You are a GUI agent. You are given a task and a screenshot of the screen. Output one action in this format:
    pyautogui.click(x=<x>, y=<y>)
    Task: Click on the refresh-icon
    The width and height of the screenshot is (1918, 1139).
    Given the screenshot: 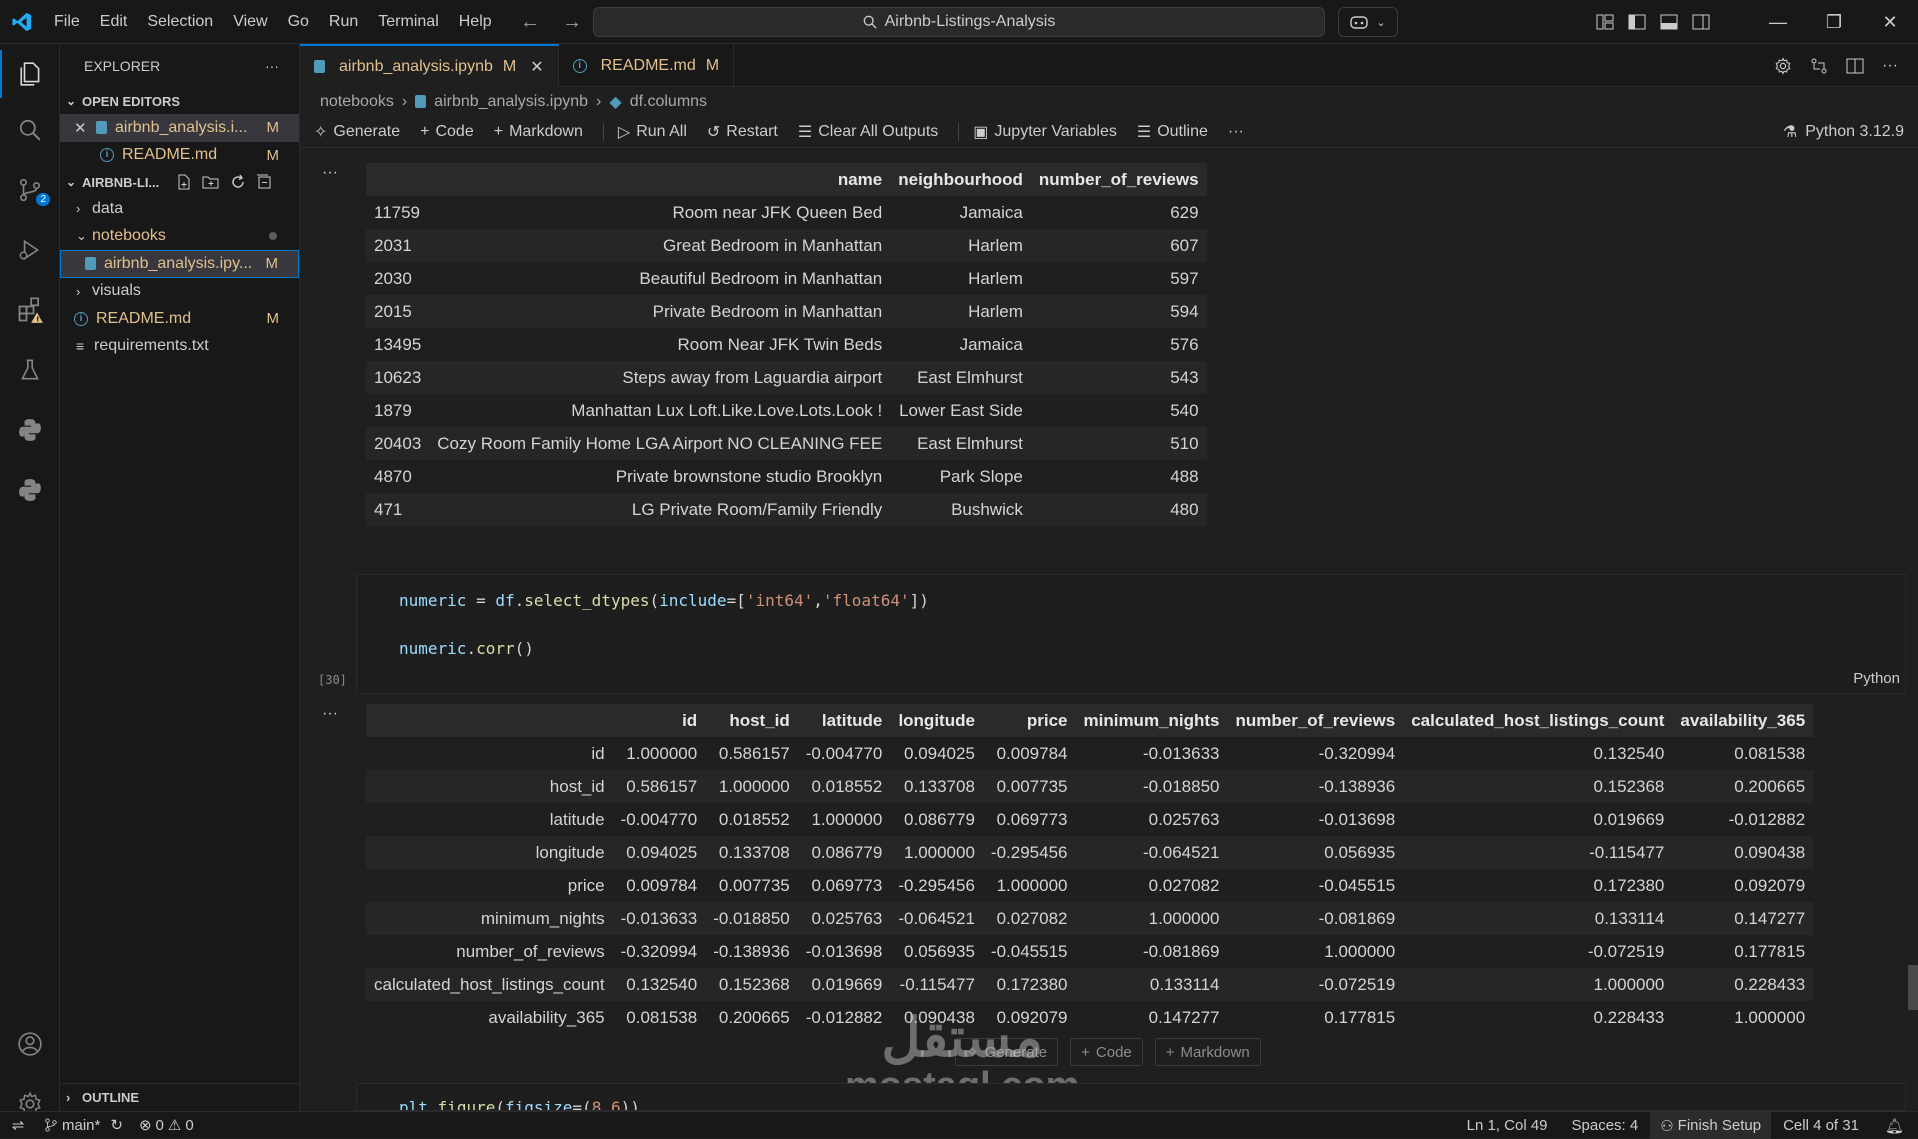 What is the action you would take?
    pyautogui.click(x=238, y=182)
    